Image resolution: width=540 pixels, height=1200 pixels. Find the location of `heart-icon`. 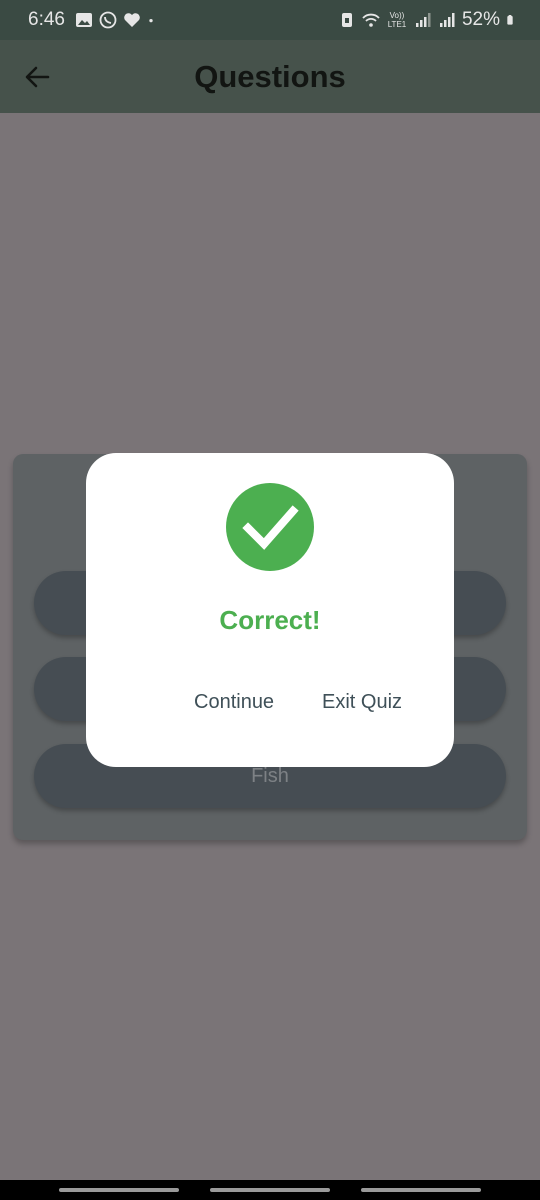

heart-icon is located at coordinates (132, 20).